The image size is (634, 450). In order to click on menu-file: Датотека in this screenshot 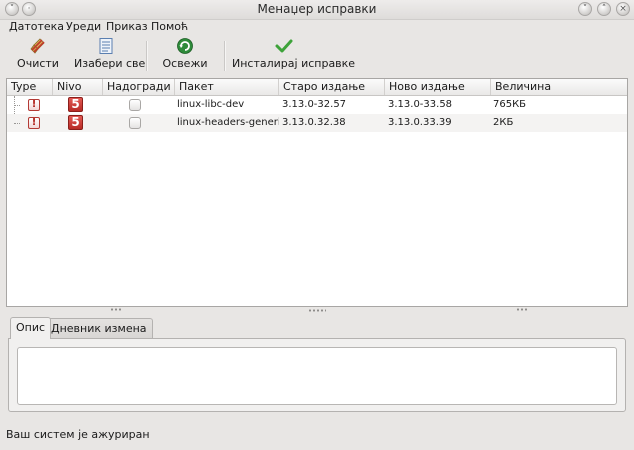, I will do `click(36, 26)`.